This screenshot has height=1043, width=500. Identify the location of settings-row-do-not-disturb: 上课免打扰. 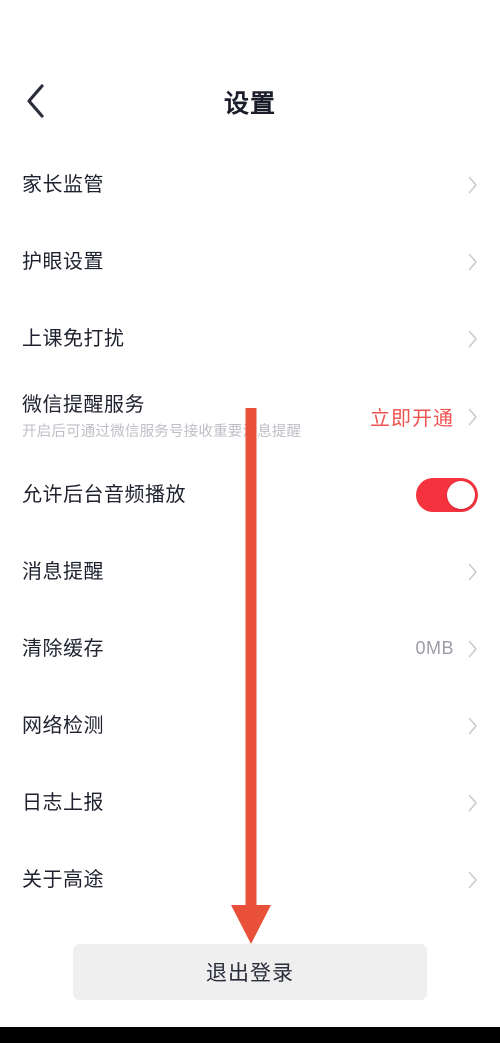
(250, 338).